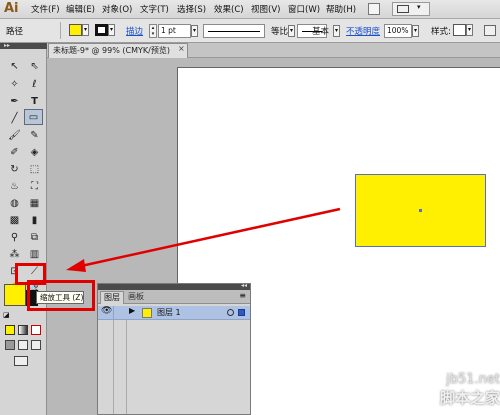 This screenshot has width=500, height=415. I want to click on annotation-arrow, so click(203, 239).